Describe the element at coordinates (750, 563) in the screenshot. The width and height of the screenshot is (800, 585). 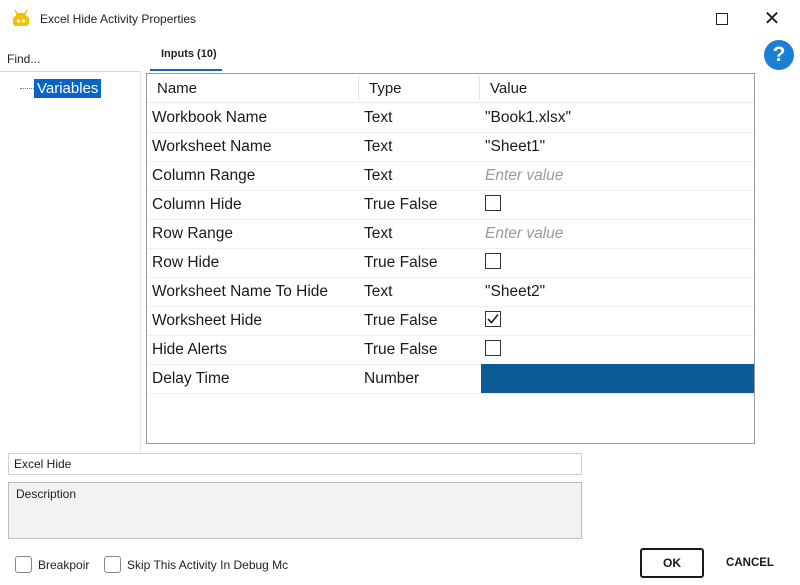
I see `cancel-button: CANCEL` at that location.